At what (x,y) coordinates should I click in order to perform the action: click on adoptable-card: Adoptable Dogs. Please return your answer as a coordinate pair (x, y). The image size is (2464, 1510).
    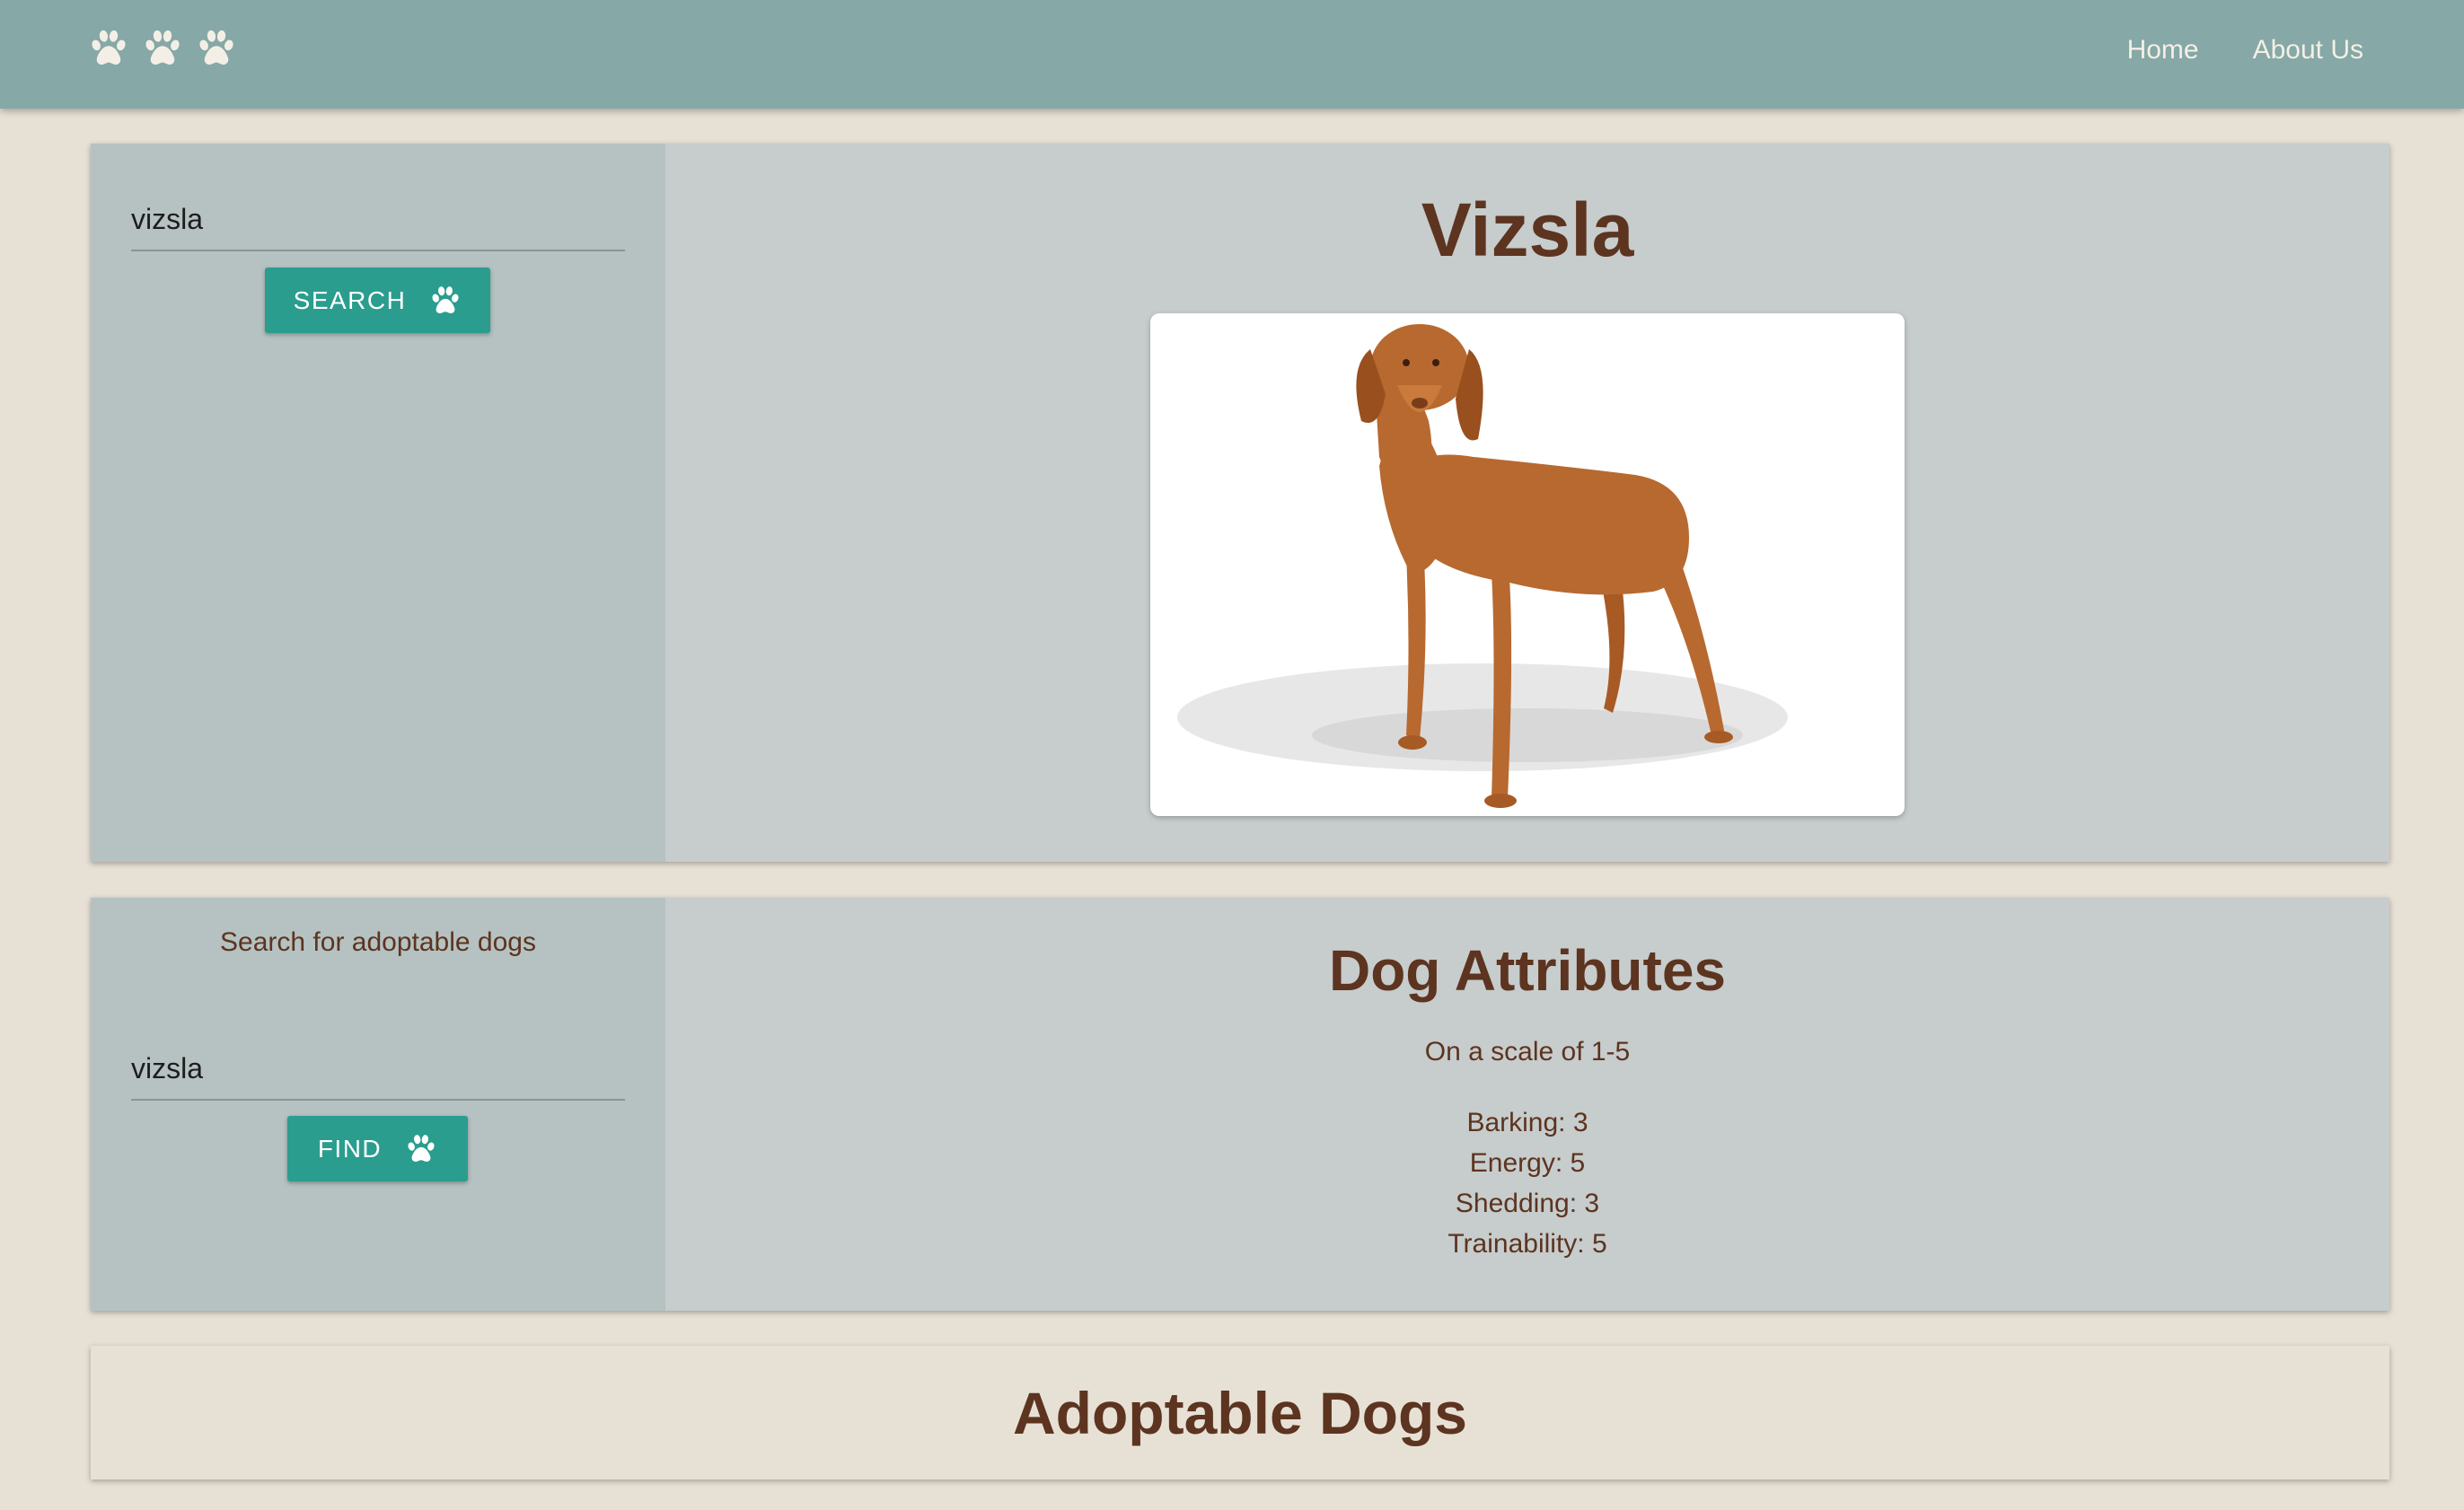
    Looking at the image, I should click on (1240, 1412).